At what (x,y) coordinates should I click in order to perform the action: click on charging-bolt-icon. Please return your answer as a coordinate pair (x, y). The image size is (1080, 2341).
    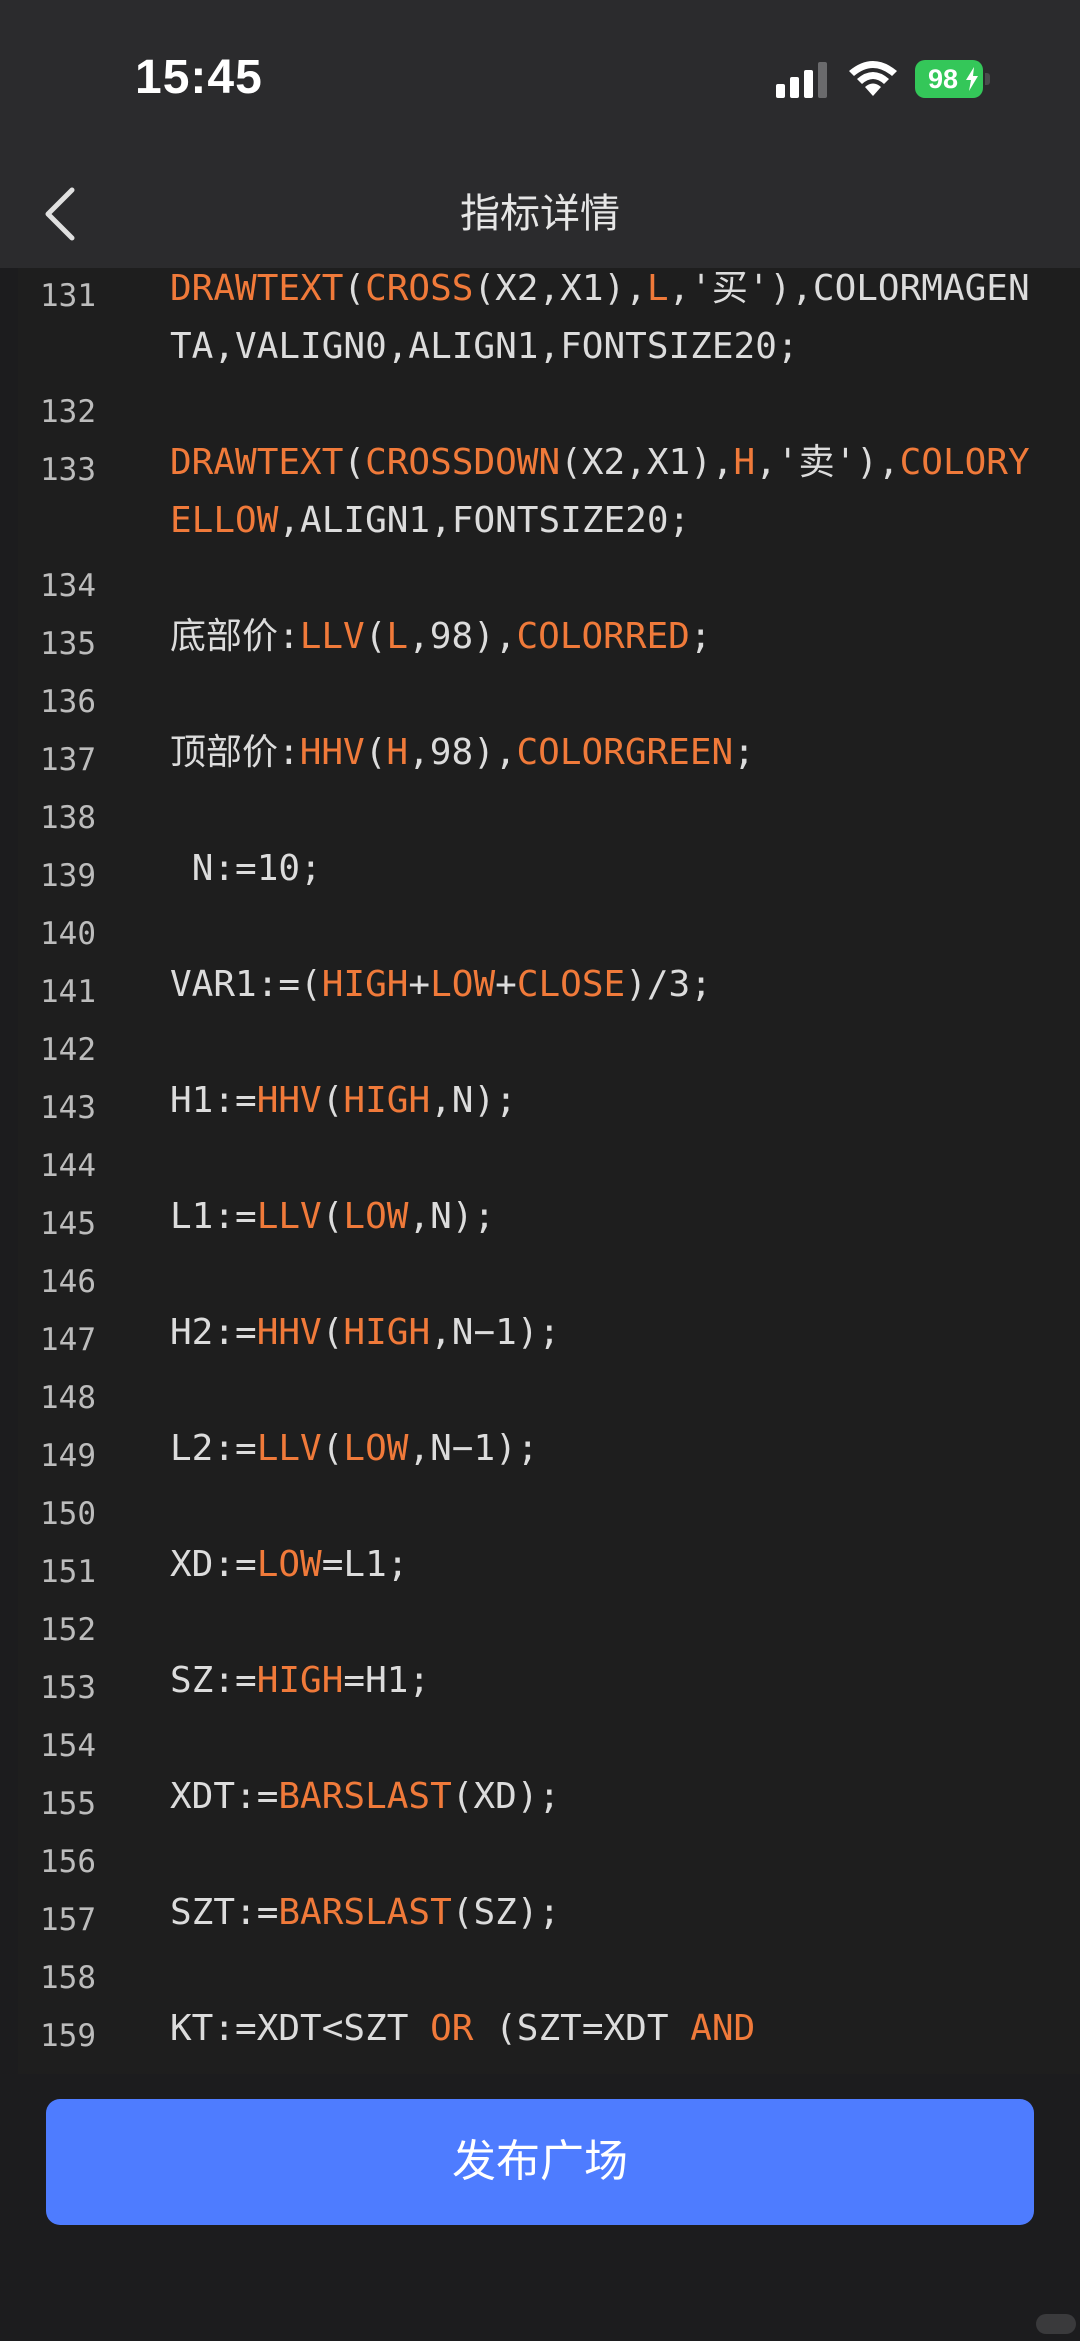
    Looking at the image, I should click on (972, 79).